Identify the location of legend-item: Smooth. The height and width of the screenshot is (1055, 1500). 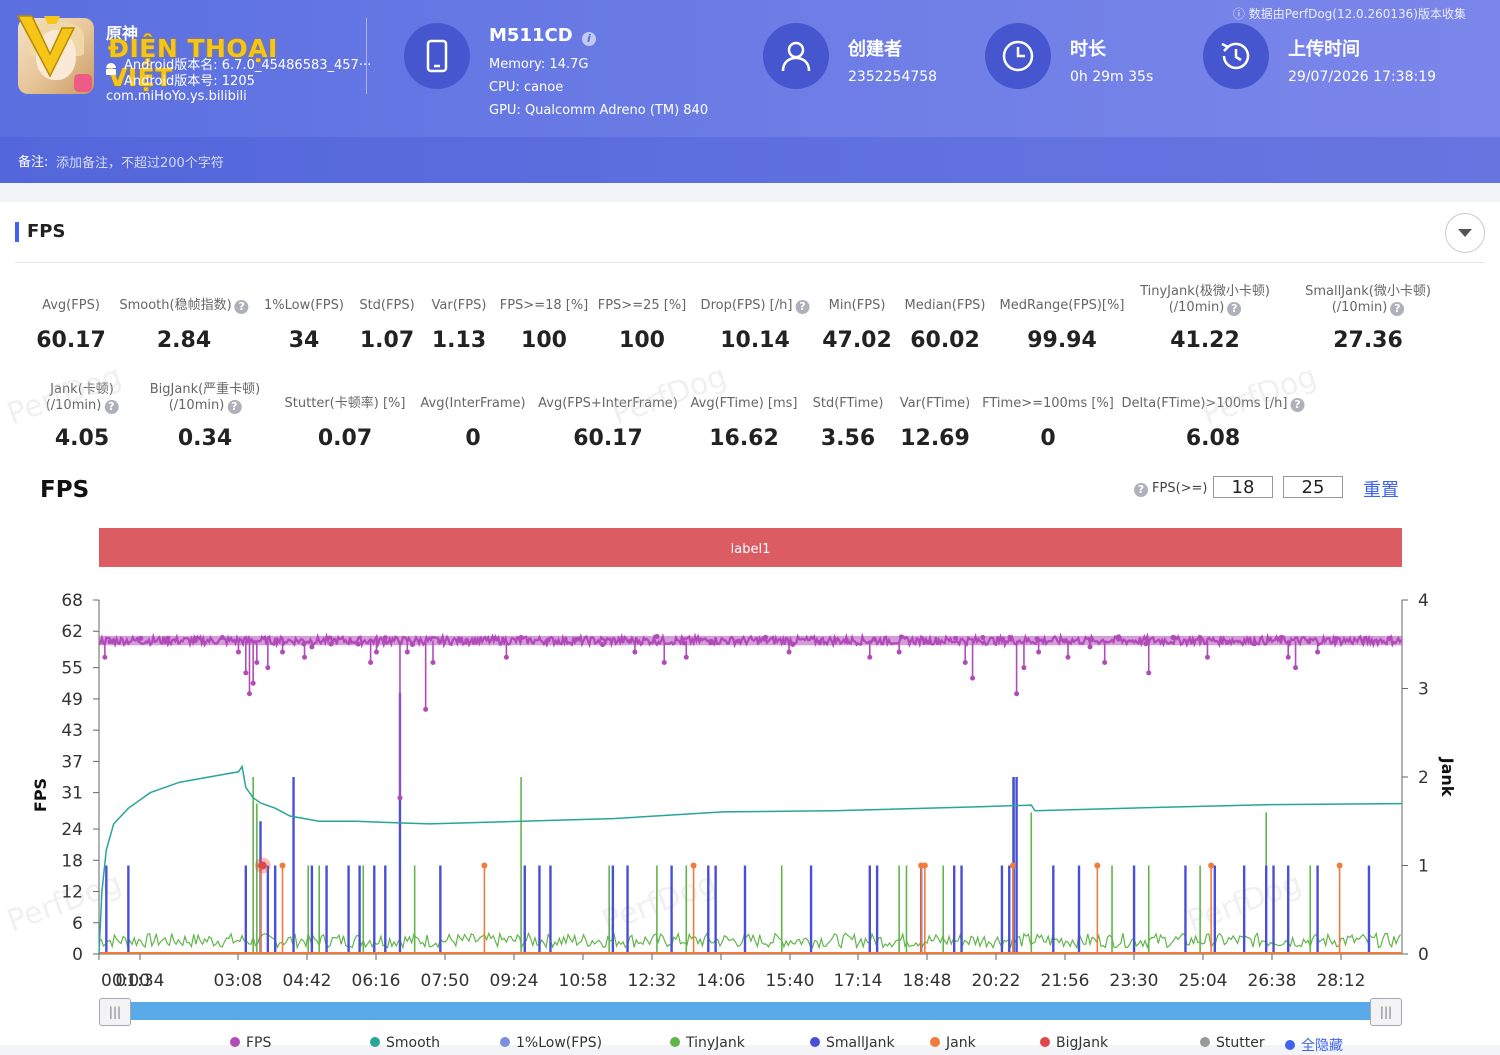
(405, 1043).